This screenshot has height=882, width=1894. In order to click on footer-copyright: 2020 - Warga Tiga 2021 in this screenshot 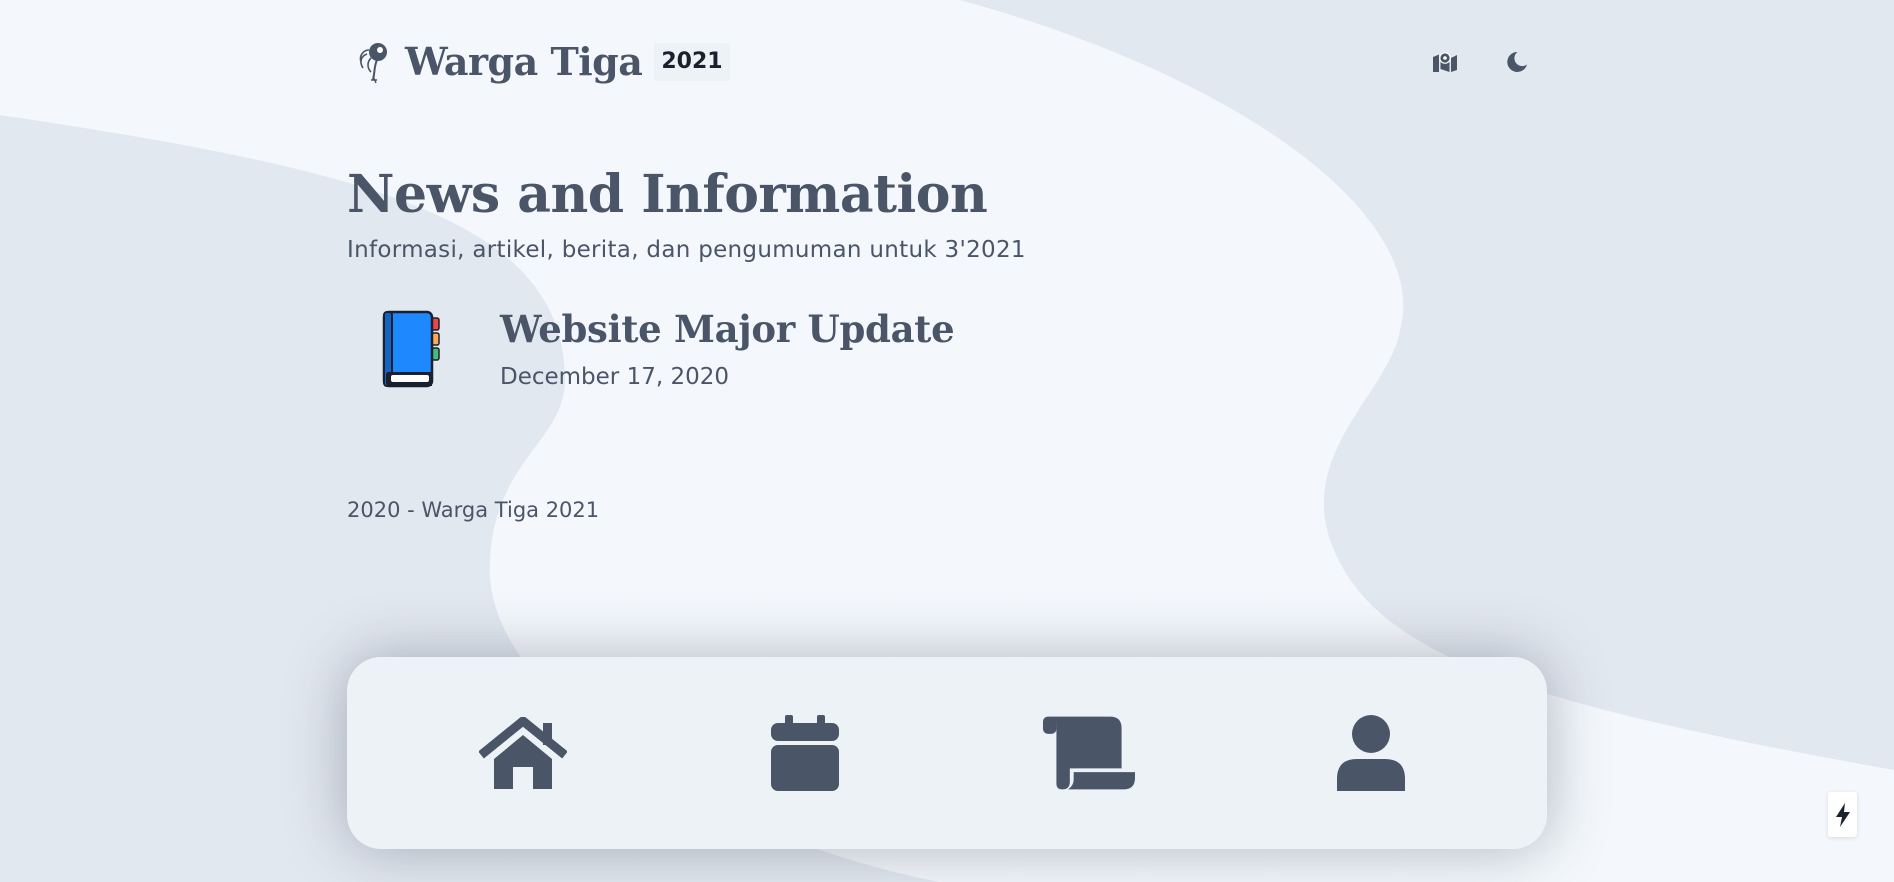, I will do `click(473, 510)`.